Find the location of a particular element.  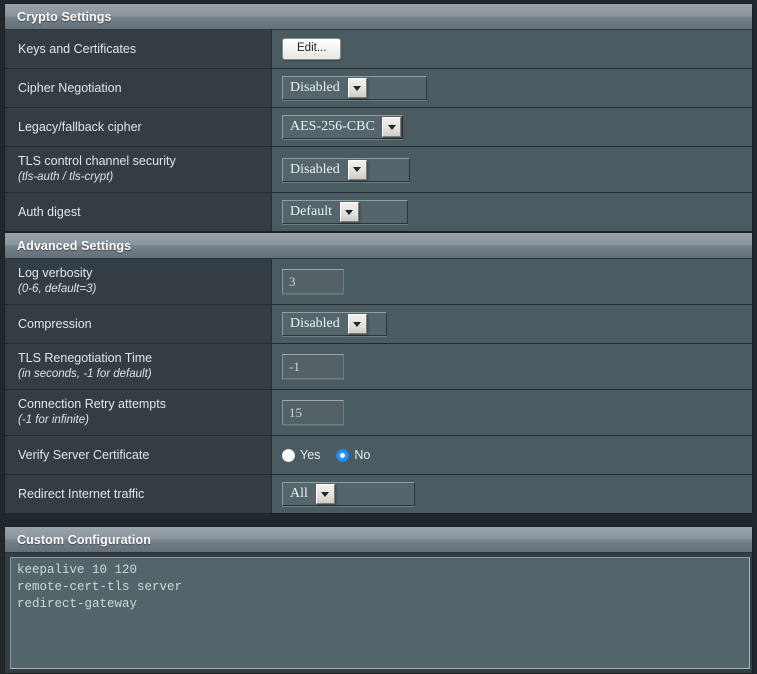

row-cipher-negotiation: Cipher Negotiation Disabled is located at coordinates (378, 88).